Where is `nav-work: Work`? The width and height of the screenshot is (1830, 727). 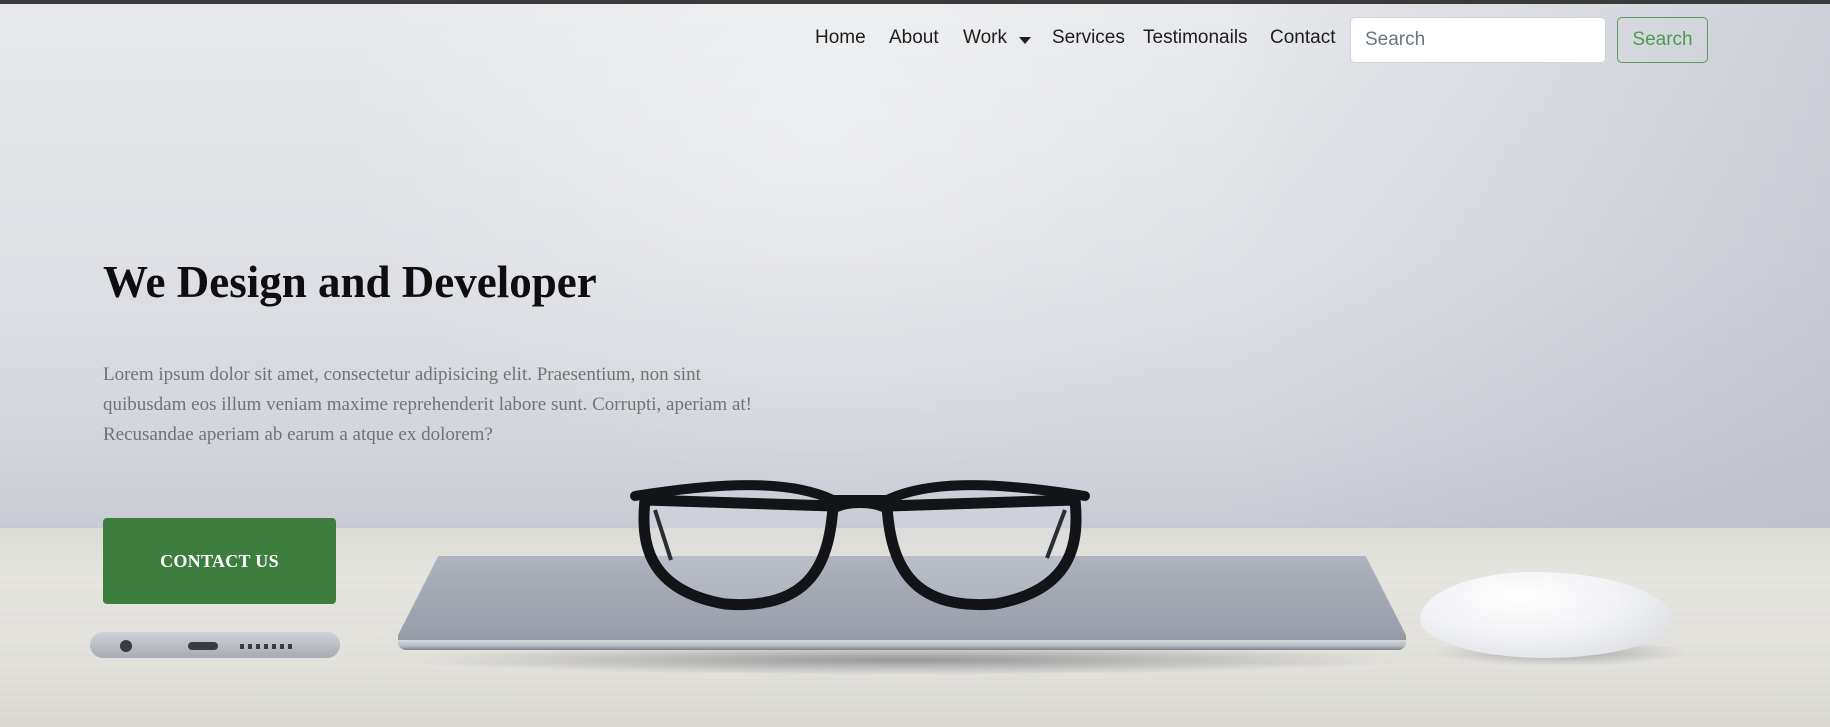 nav-work: Work is located at coordinates (985, 38).